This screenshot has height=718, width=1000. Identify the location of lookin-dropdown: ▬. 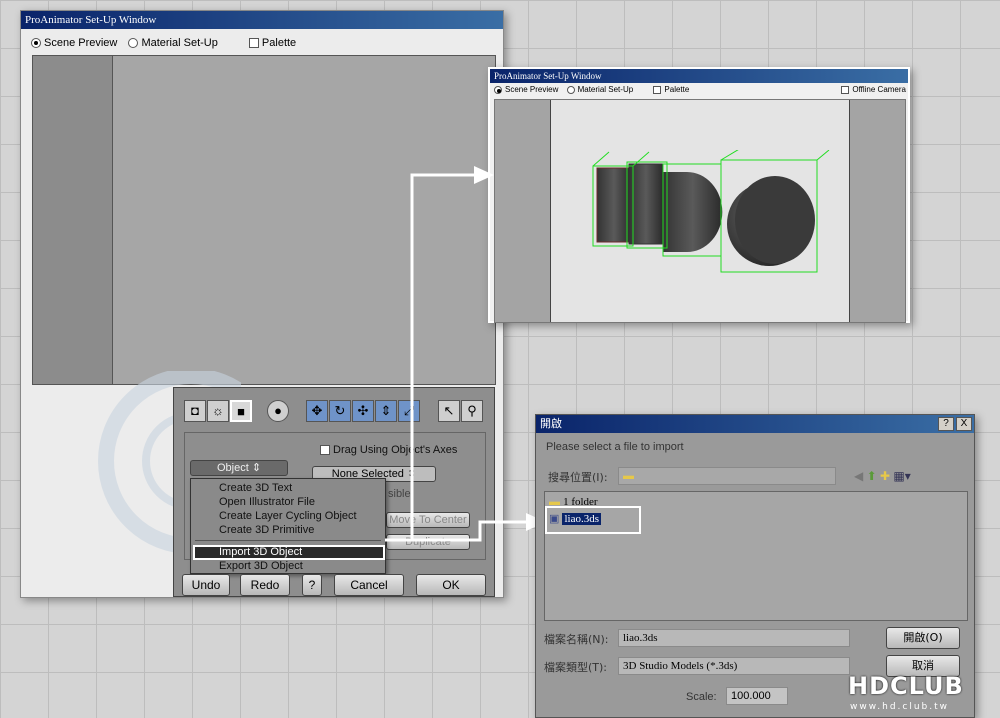
(727, 476).